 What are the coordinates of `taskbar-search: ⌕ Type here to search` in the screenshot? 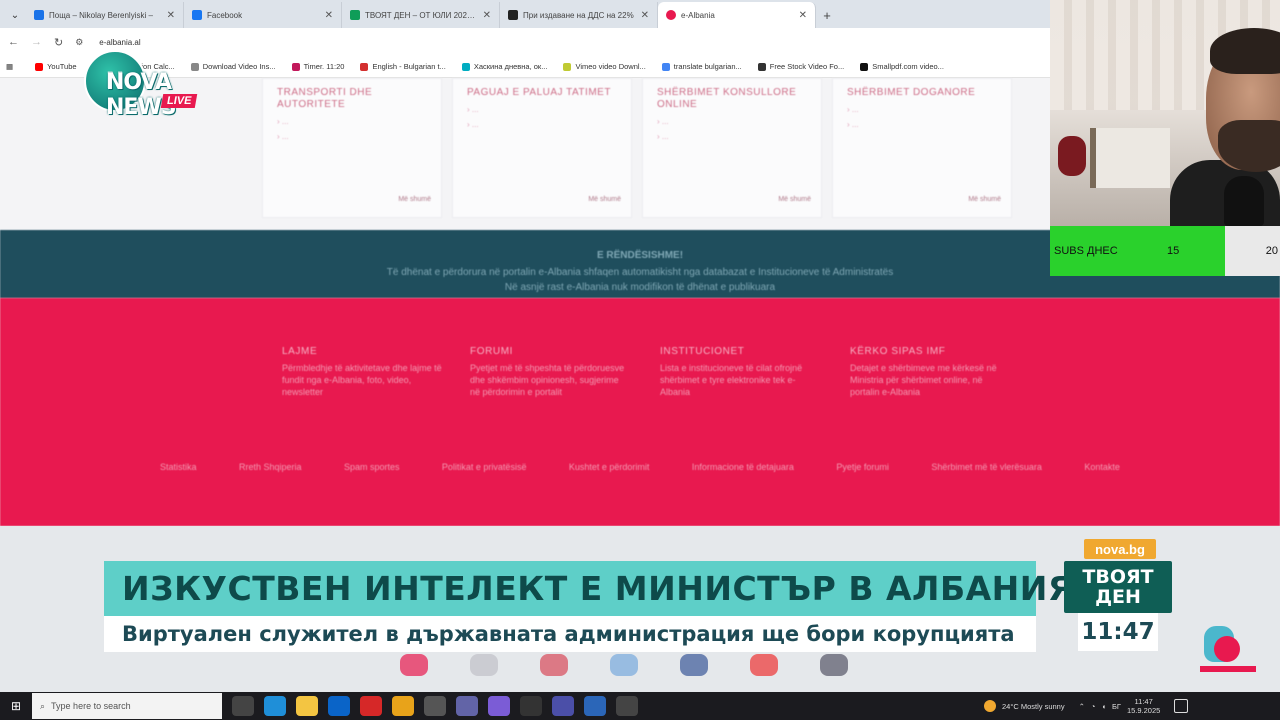 It's located at (127, 706).